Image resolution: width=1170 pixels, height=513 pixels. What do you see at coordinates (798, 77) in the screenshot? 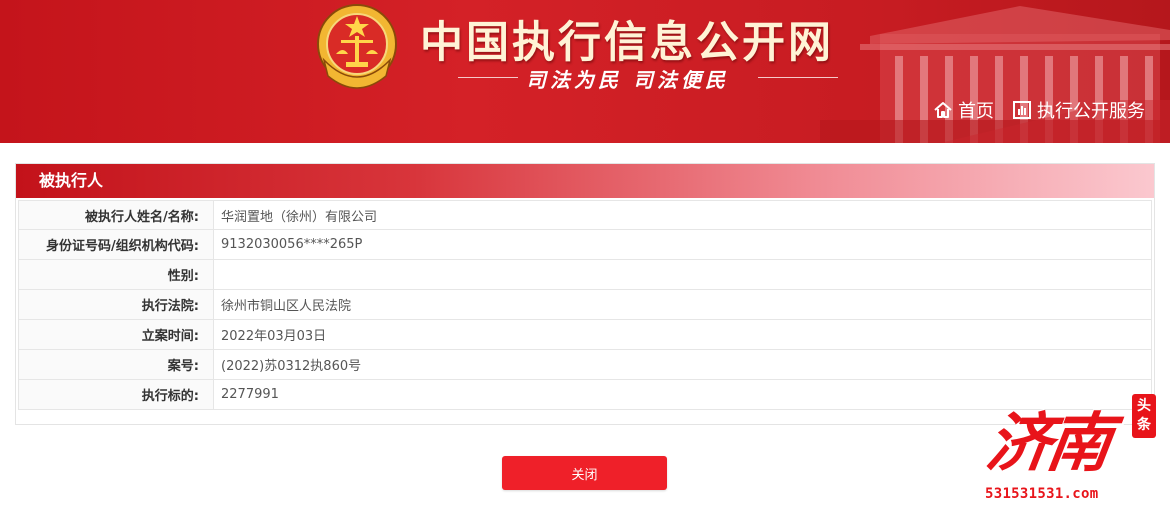
I see `slogan-line-right` at bounding box center [798, 77].